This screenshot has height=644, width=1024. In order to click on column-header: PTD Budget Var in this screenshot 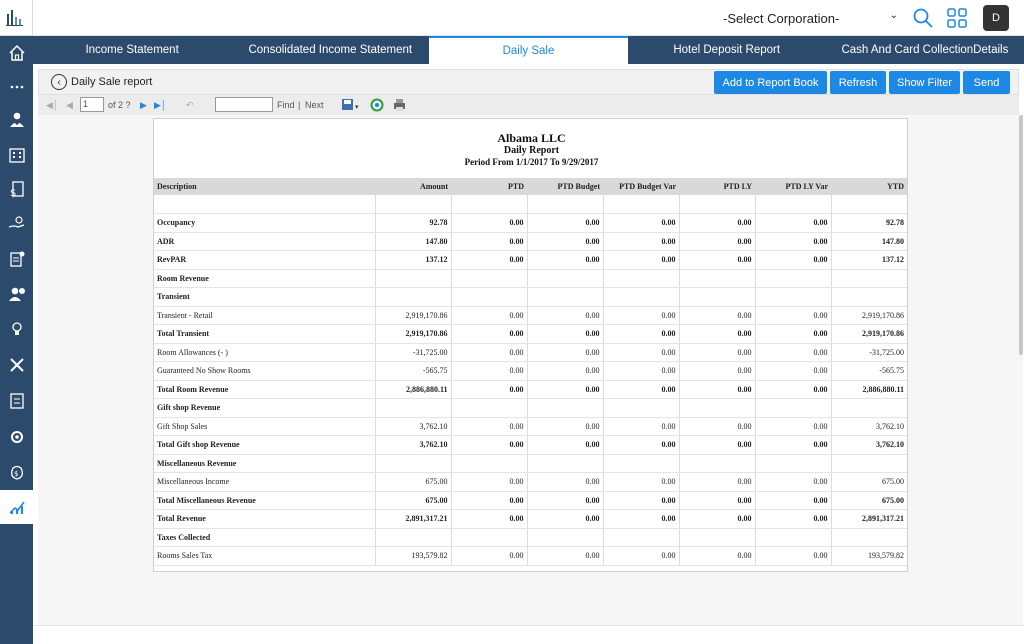, I will do `click(641, 186)`.